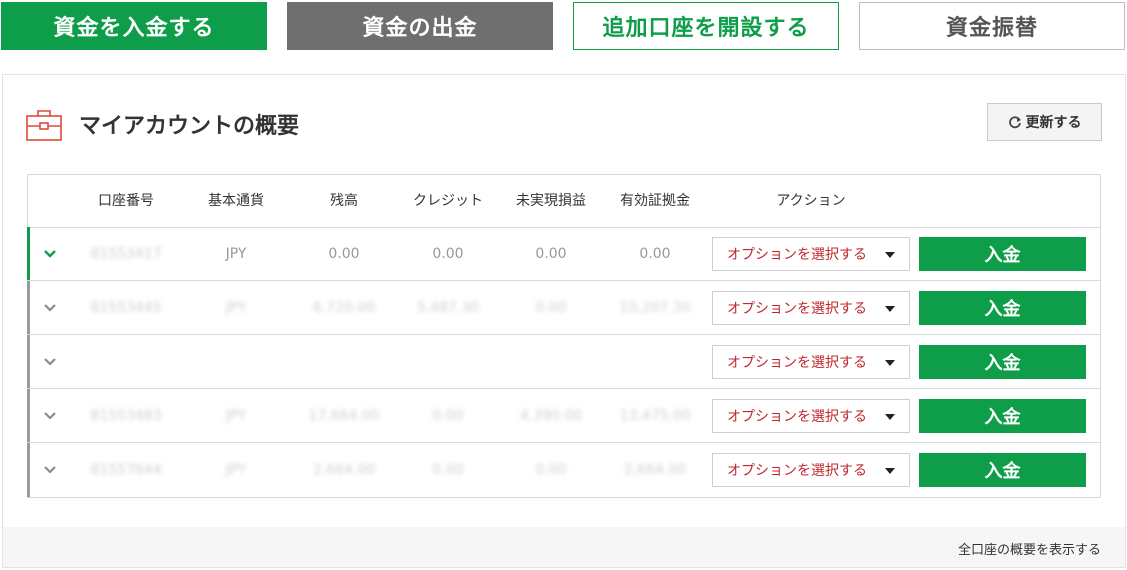 The width and height of the screenshot is (1127, 570). I want to click on col-equity: 有効証拠金, so click(655, 201).